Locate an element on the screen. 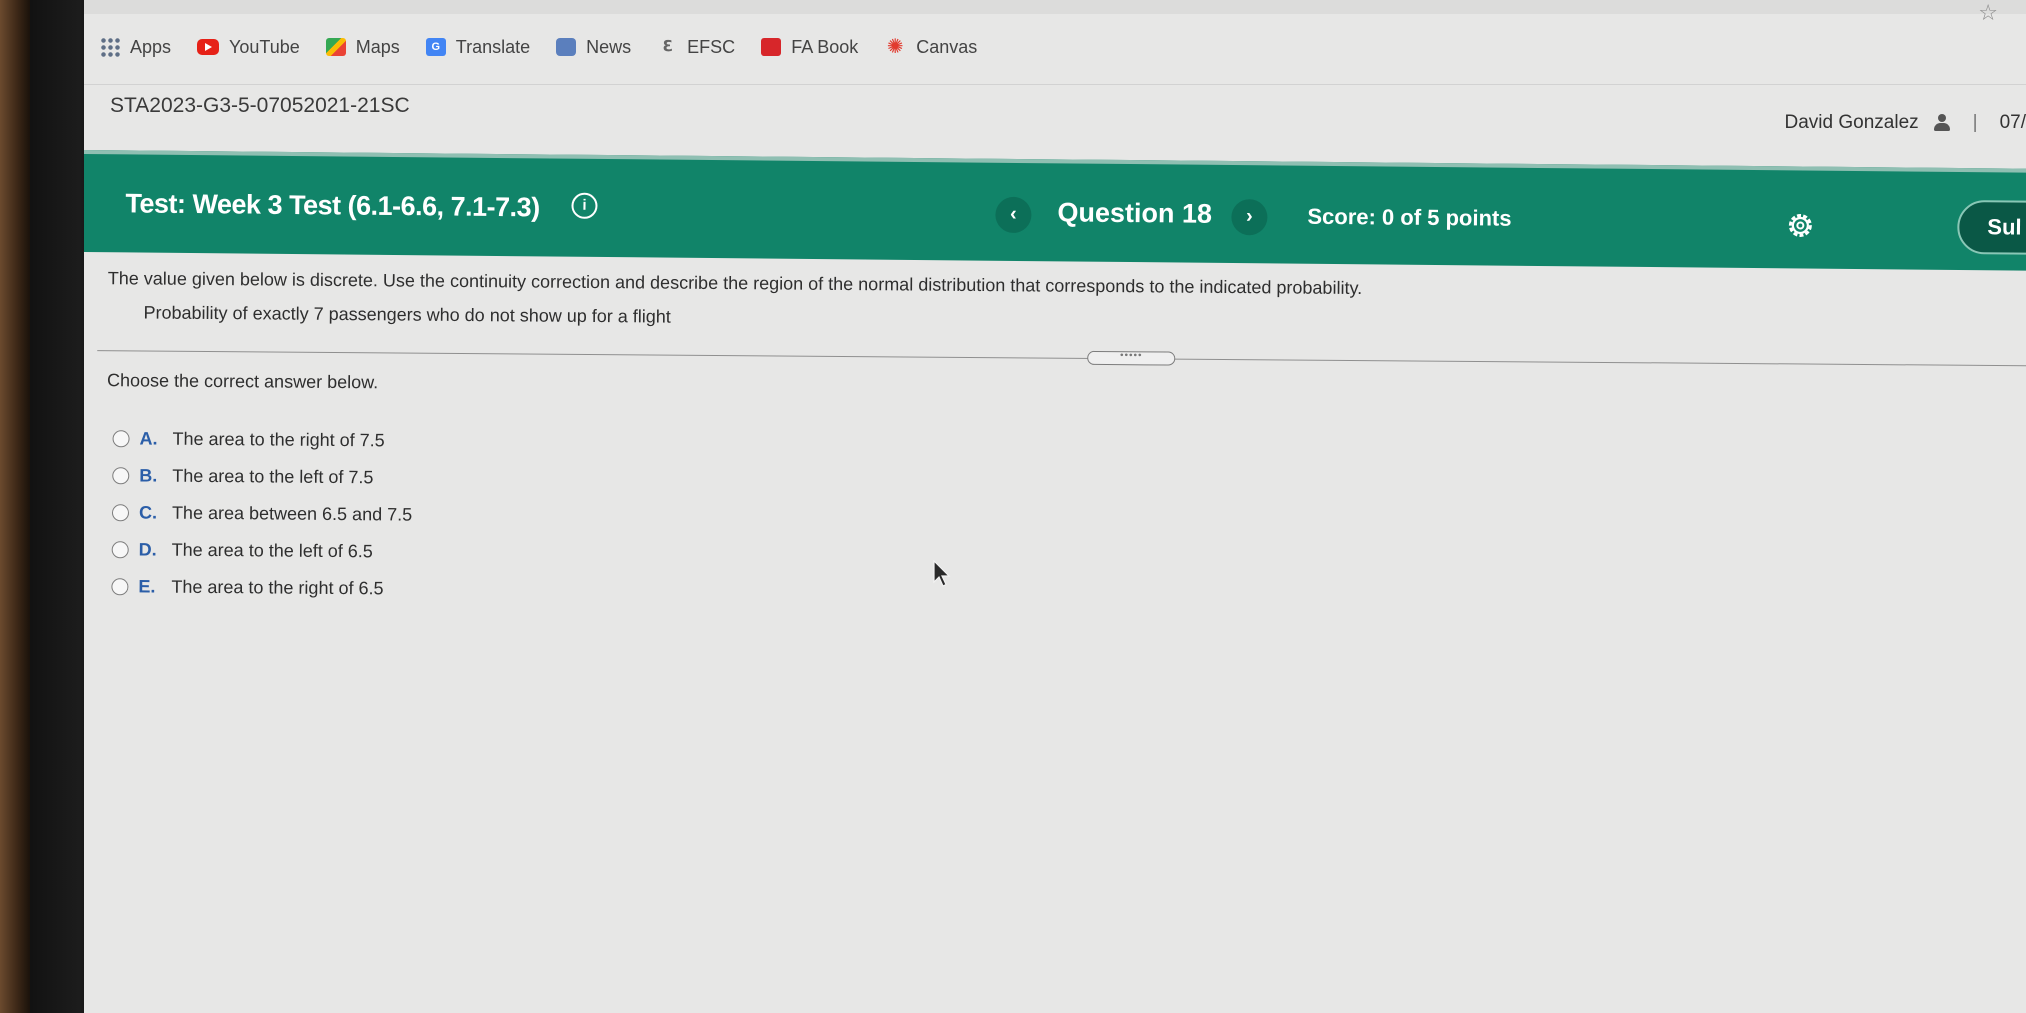 This screenshot has width=2026, height=1013. bookmark-youtube: YouTube is located at coordinates (248, 47).